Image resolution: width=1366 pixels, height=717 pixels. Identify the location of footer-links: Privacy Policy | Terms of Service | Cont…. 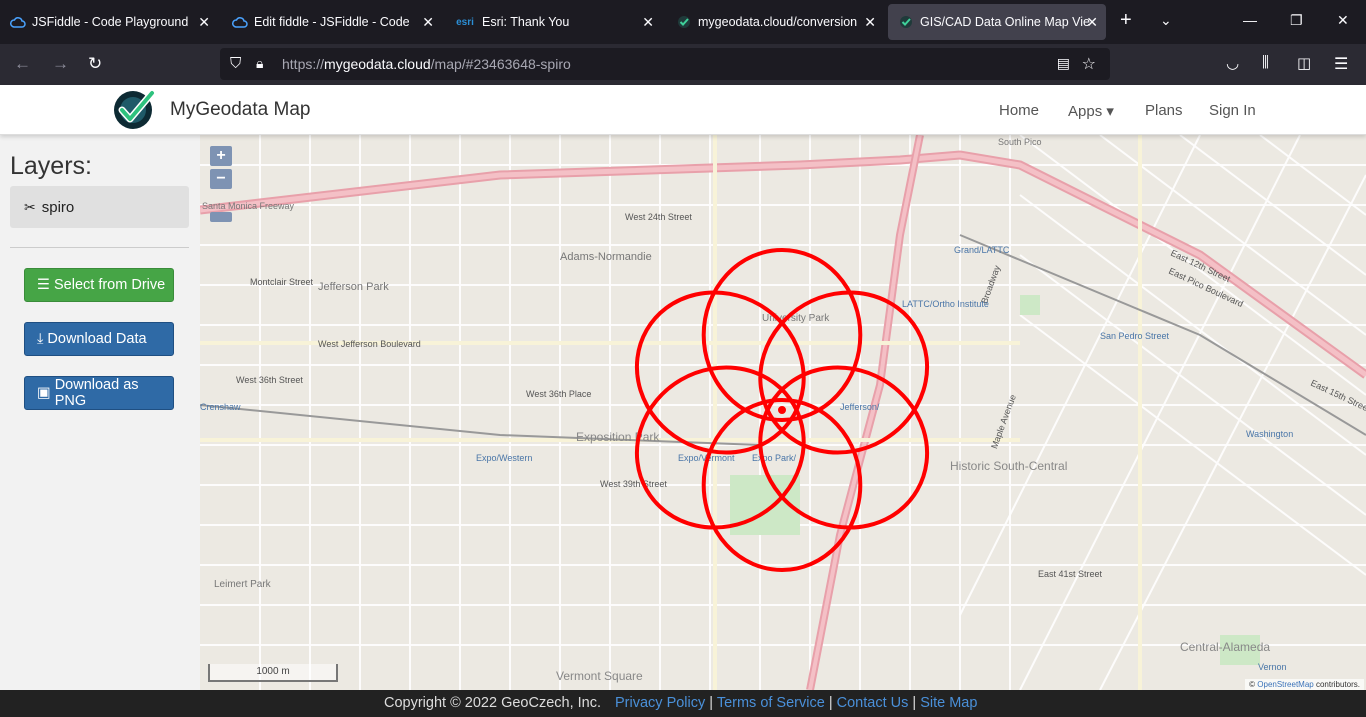
(796, 703).